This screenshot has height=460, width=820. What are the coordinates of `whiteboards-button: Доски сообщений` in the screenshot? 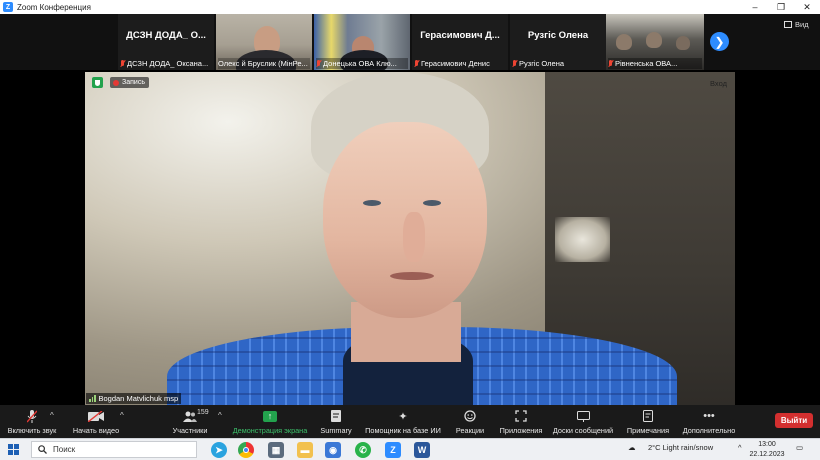 It's located at (583, 421).